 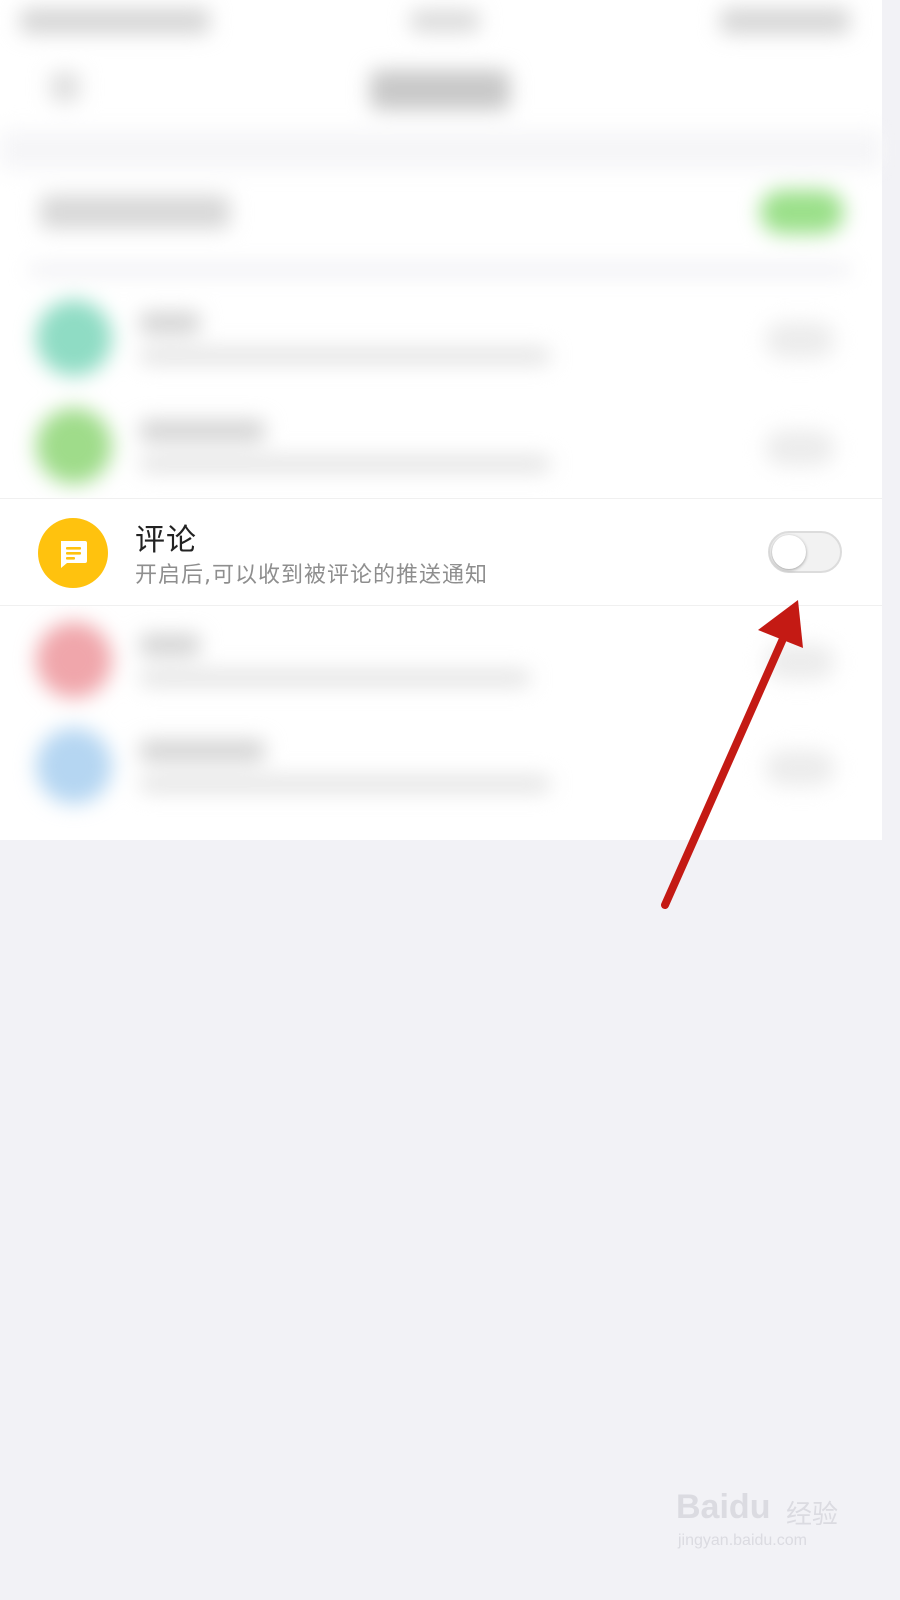 I want to click on page-title, so click(x=440, y=90).